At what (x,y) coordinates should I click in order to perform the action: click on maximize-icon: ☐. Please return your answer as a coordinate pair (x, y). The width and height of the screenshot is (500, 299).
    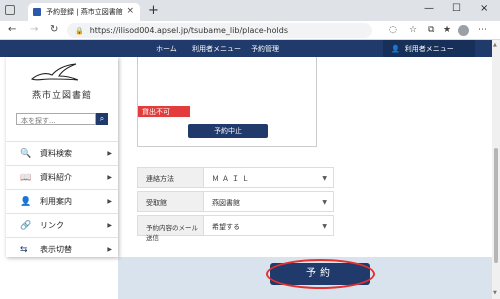
    Looking at the image, I should click on (456, 8).